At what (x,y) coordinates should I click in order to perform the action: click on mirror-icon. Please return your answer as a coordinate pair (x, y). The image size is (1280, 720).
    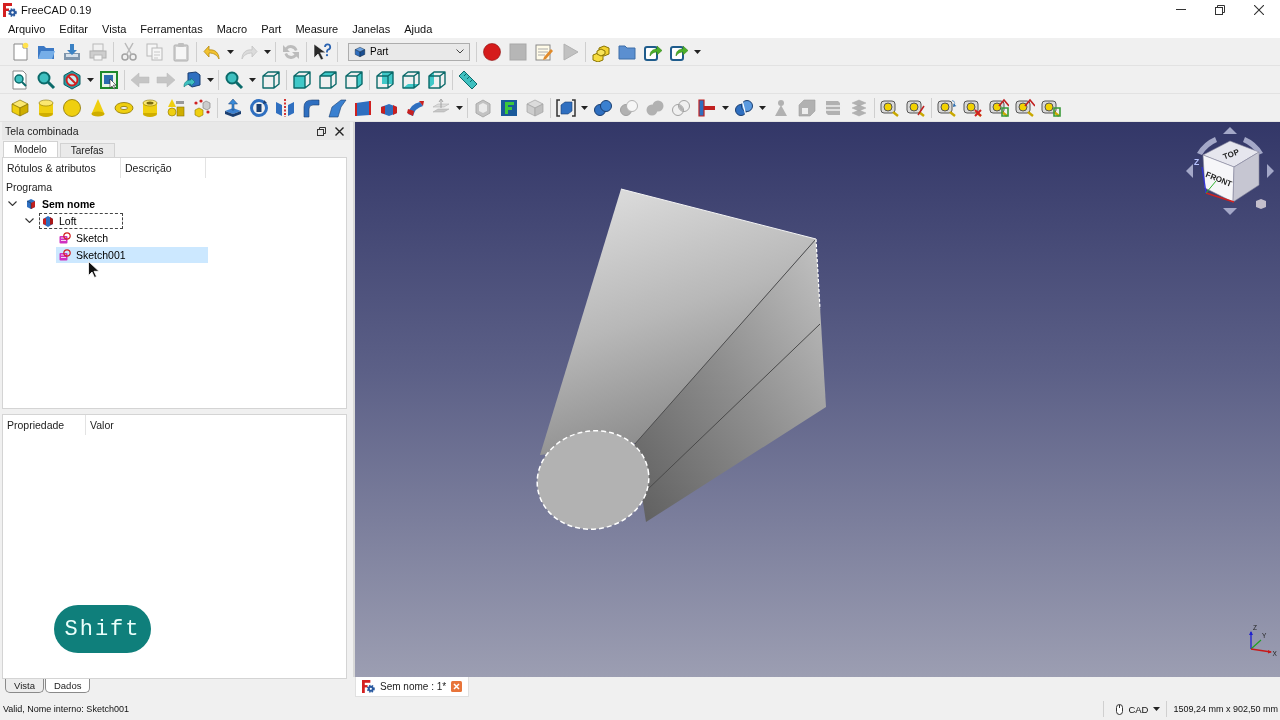
    Looking at the image, I should click on (285, 107).